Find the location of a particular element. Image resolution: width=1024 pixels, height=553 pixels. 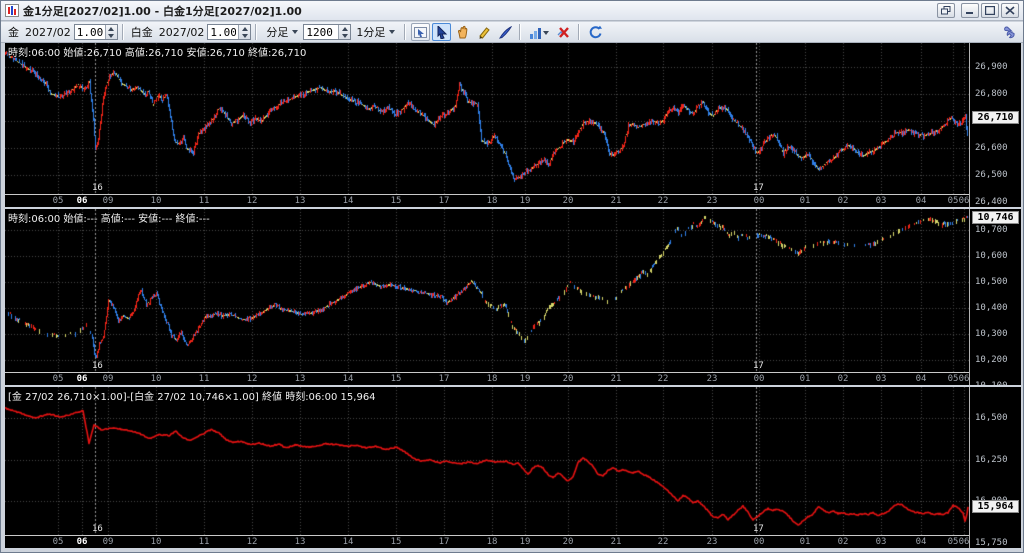

bar-count-field is located at coordinates (327, 32).